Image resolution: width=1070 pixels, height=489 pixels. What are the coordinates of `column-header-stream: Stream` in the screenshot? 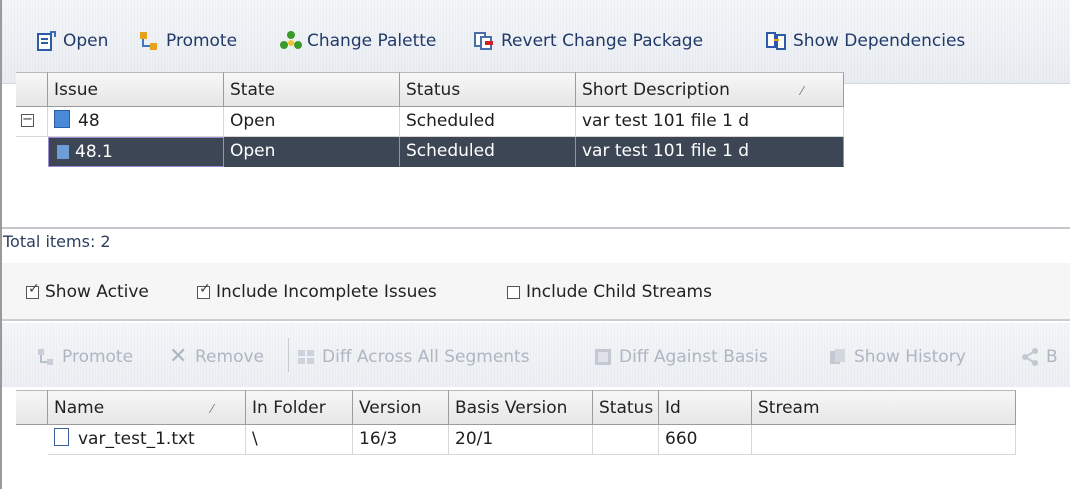 It's located at (884, 407).